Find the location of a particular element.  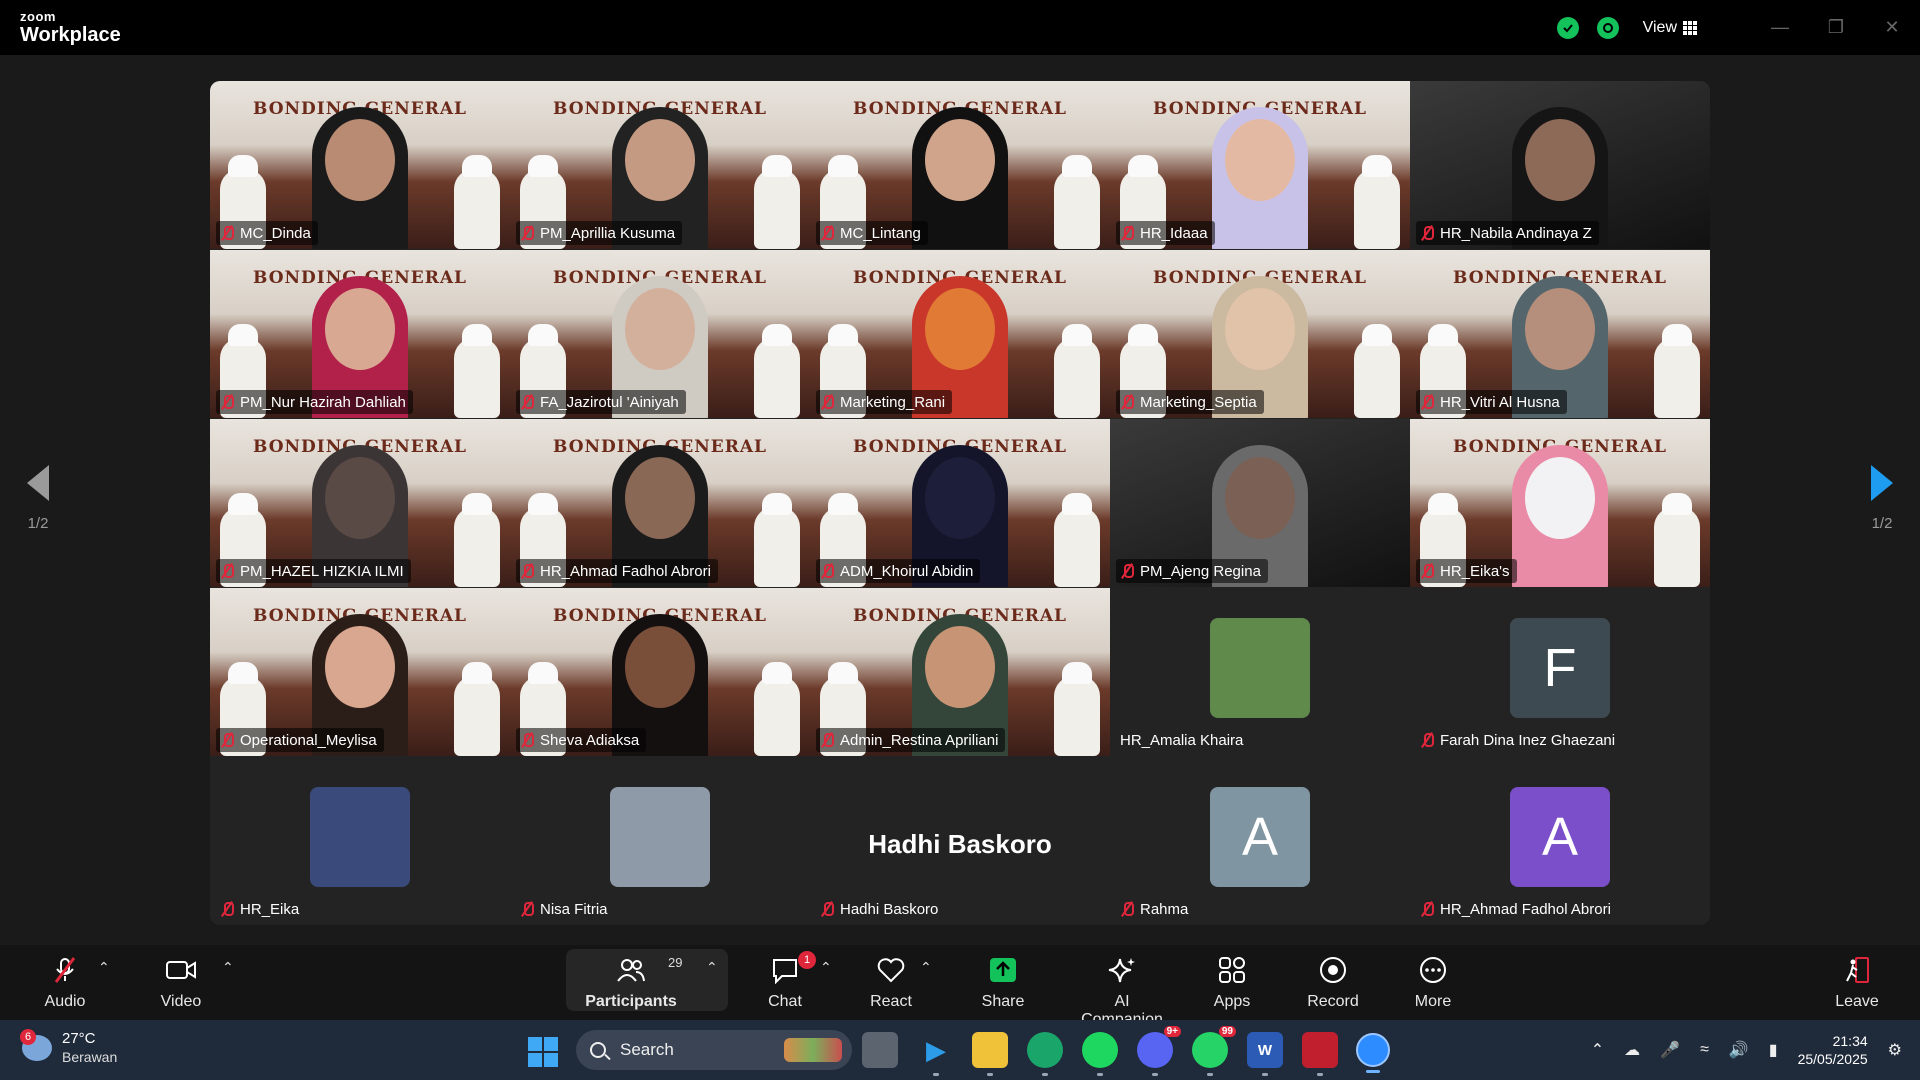

participant-tile: BONDING GENERAL Marketing_Rani is located at coordinates (960, 334).